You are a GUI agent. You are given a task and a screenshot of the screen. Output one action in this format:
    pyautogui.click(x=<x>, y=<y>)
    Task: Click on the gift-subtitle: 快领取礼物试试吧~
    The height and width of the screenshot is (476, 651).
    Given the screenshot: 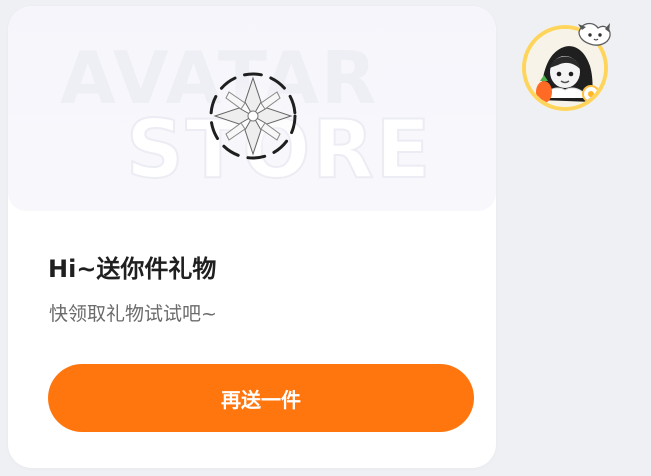 What is the action you would take?
    pyautogui.click(x=133, y=314)
    